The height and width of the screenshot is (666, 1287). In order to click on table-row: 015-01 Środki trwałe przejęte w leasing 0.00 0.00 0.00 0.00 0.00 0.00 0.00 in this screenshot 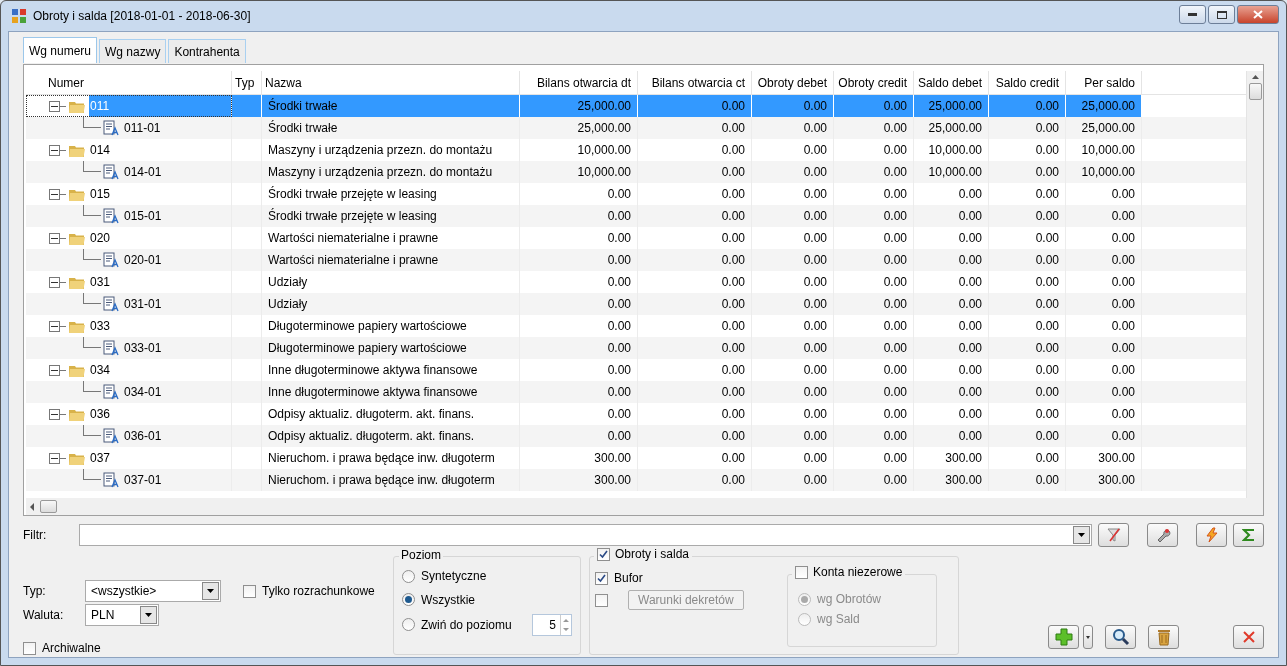, I will do `click(636, 216)`.